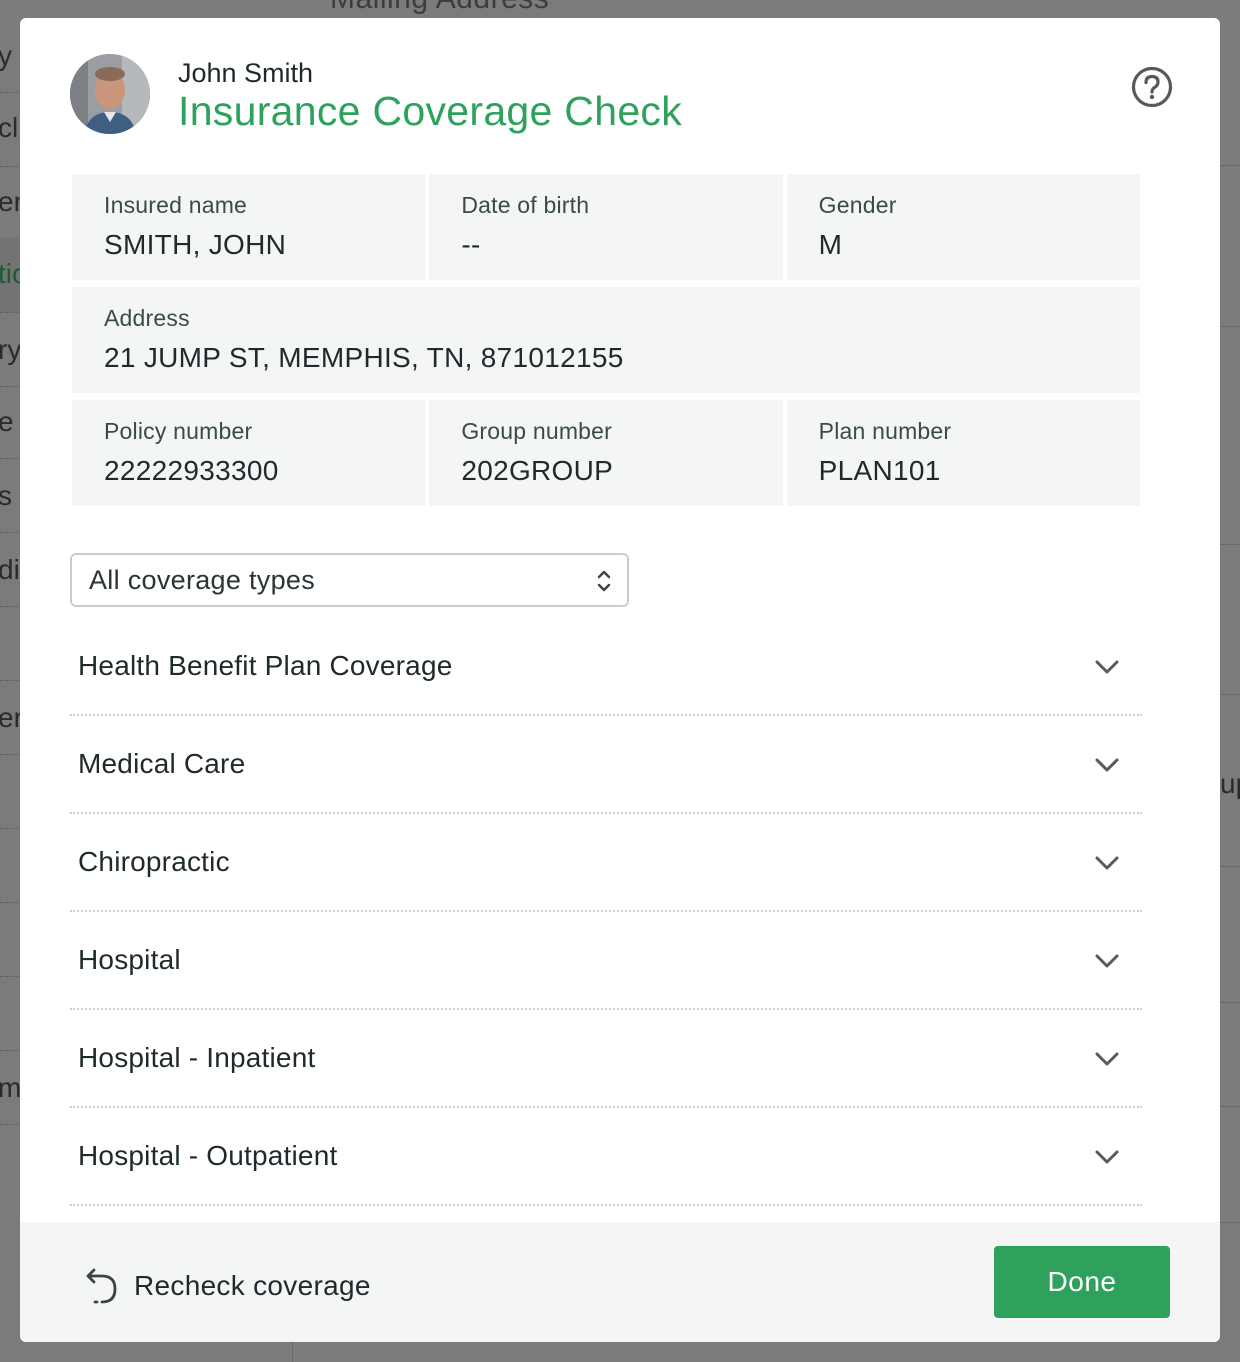 The image size is (1240, 1362). I want to click on gender-cell: Gender M, so click(963, 227).